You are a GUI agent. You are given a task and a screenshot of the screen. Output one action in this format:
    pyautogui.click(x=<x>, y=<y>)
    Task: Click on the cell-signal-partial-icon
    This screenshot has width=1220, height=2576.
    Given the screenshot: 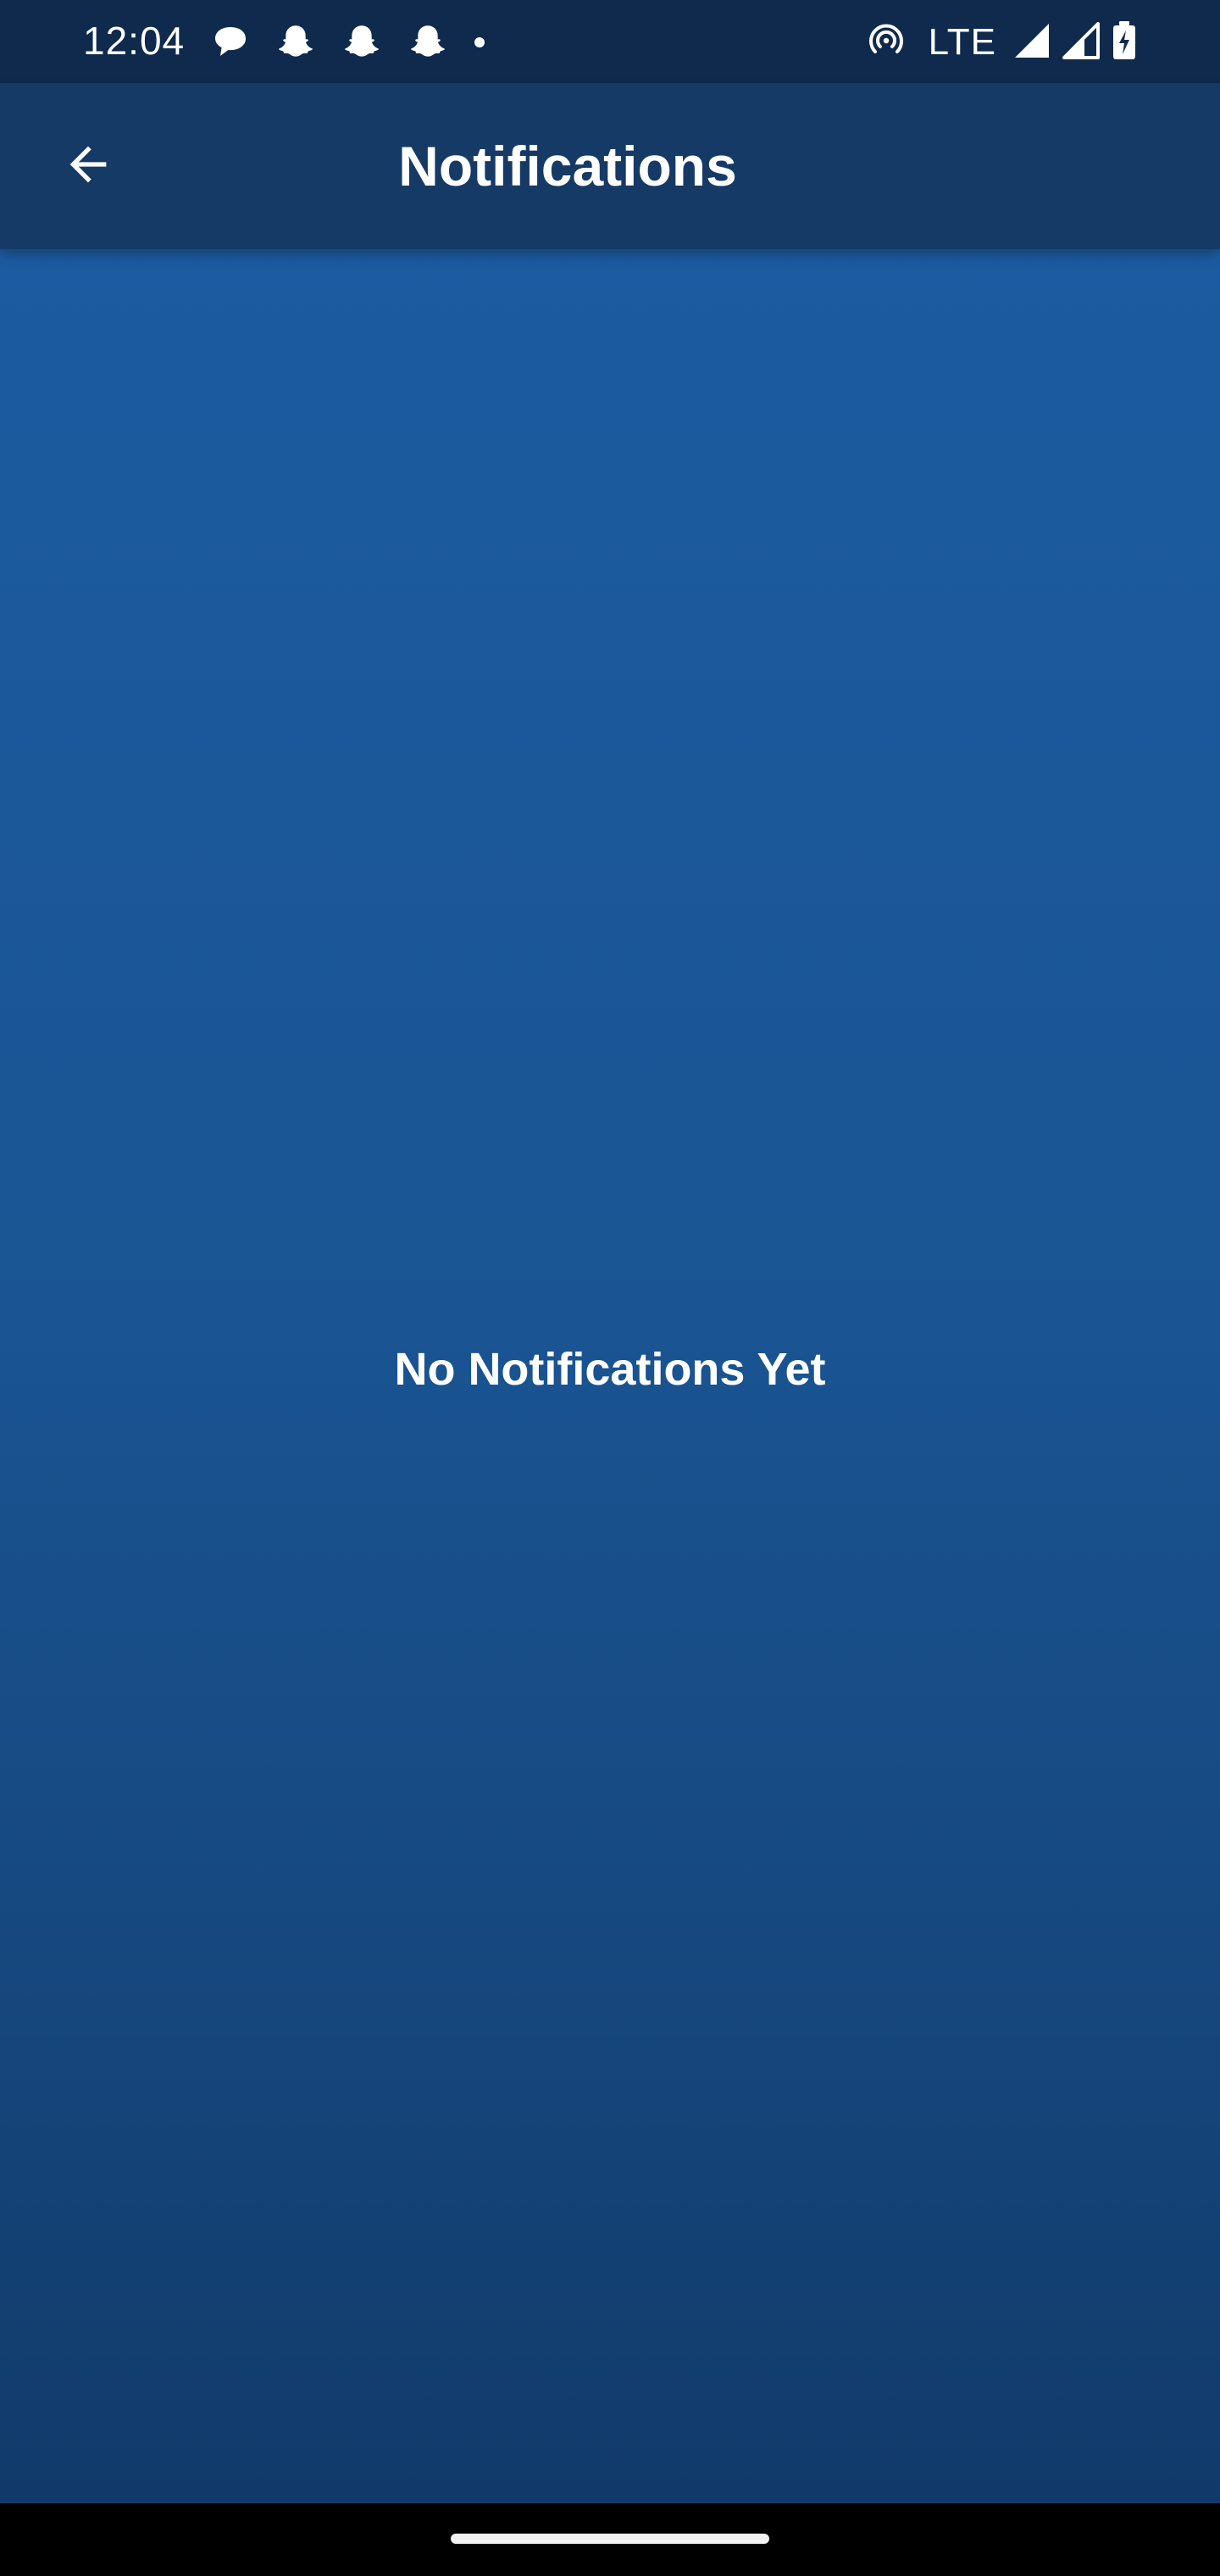 What is the action you would take?
    pyautogui.click(x=1081, y=42)
    